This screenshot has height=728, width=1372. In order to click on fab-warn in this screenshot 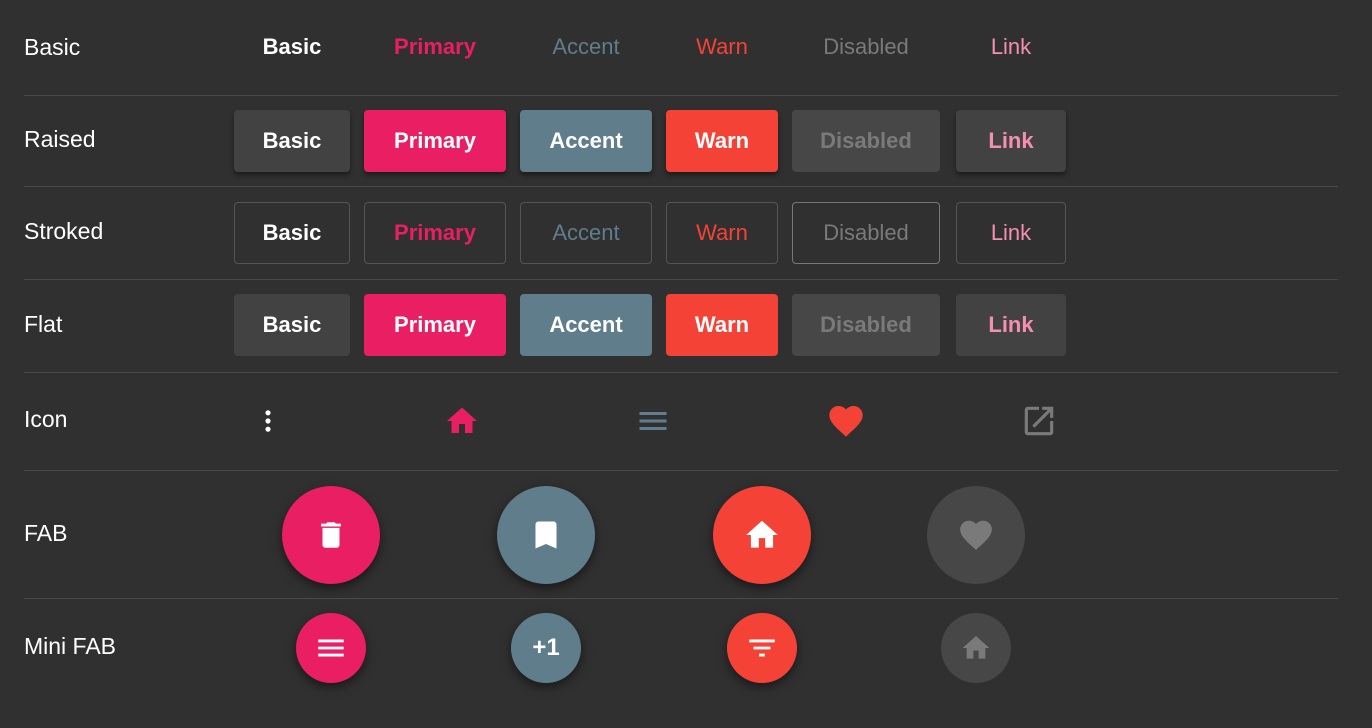, I will do `click(762, 535)`.